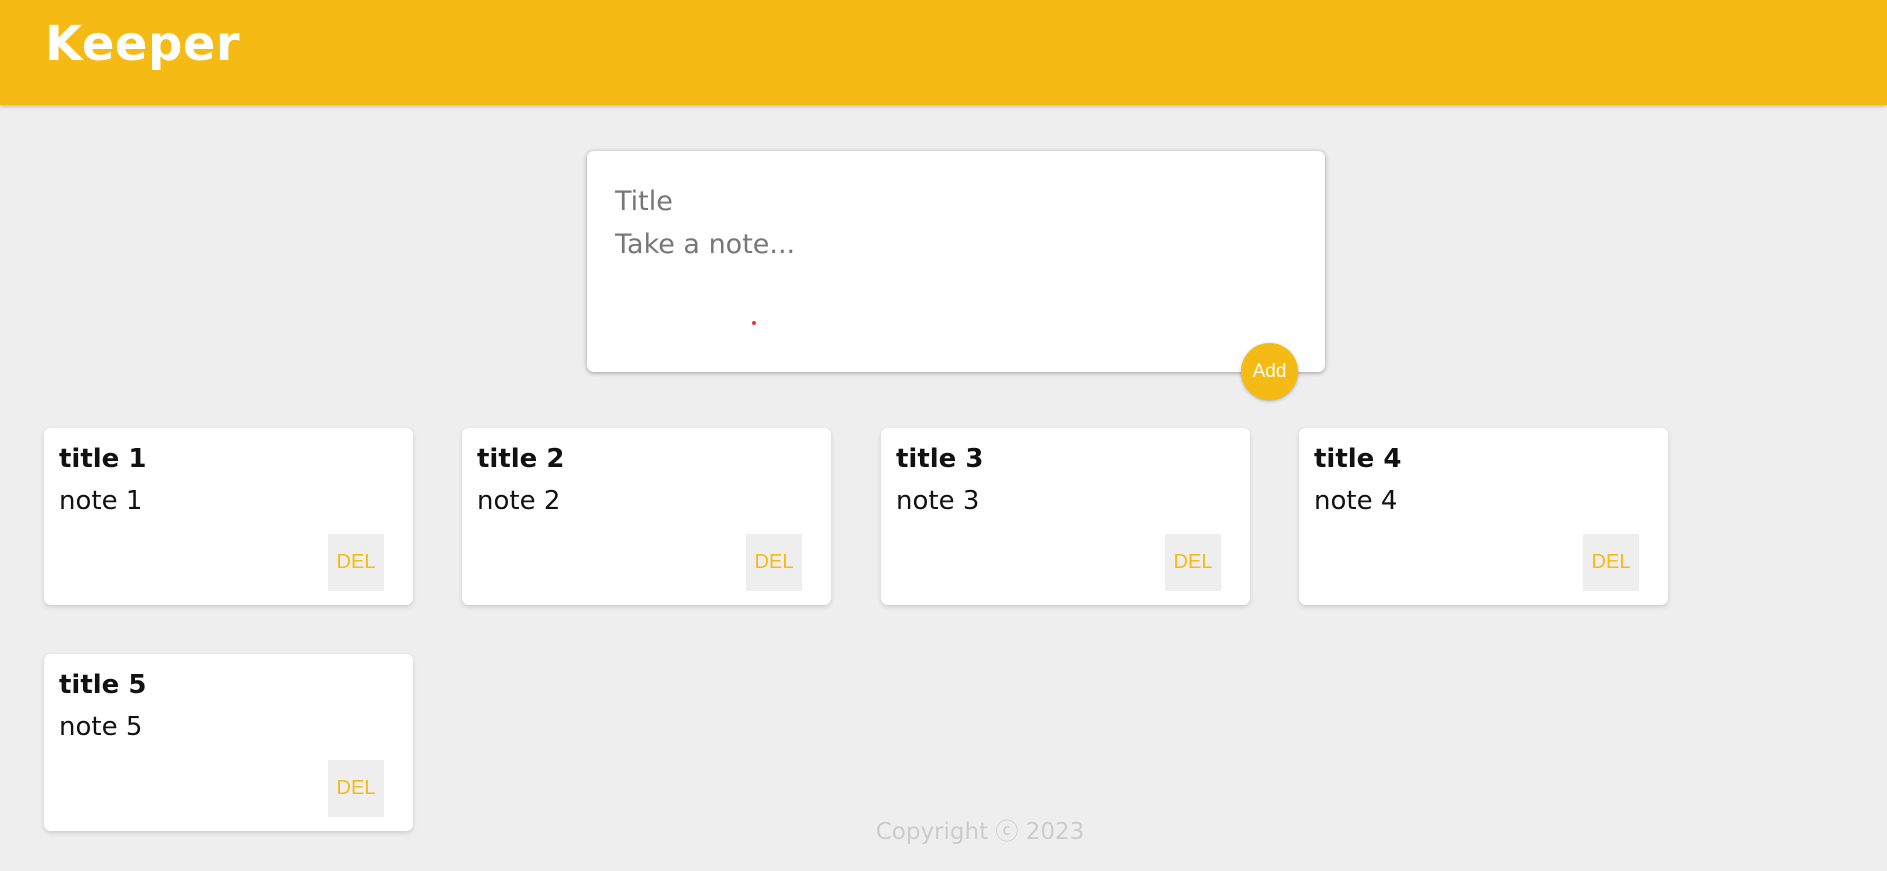  I want to click on note-content: note 3, so click(938, 501).